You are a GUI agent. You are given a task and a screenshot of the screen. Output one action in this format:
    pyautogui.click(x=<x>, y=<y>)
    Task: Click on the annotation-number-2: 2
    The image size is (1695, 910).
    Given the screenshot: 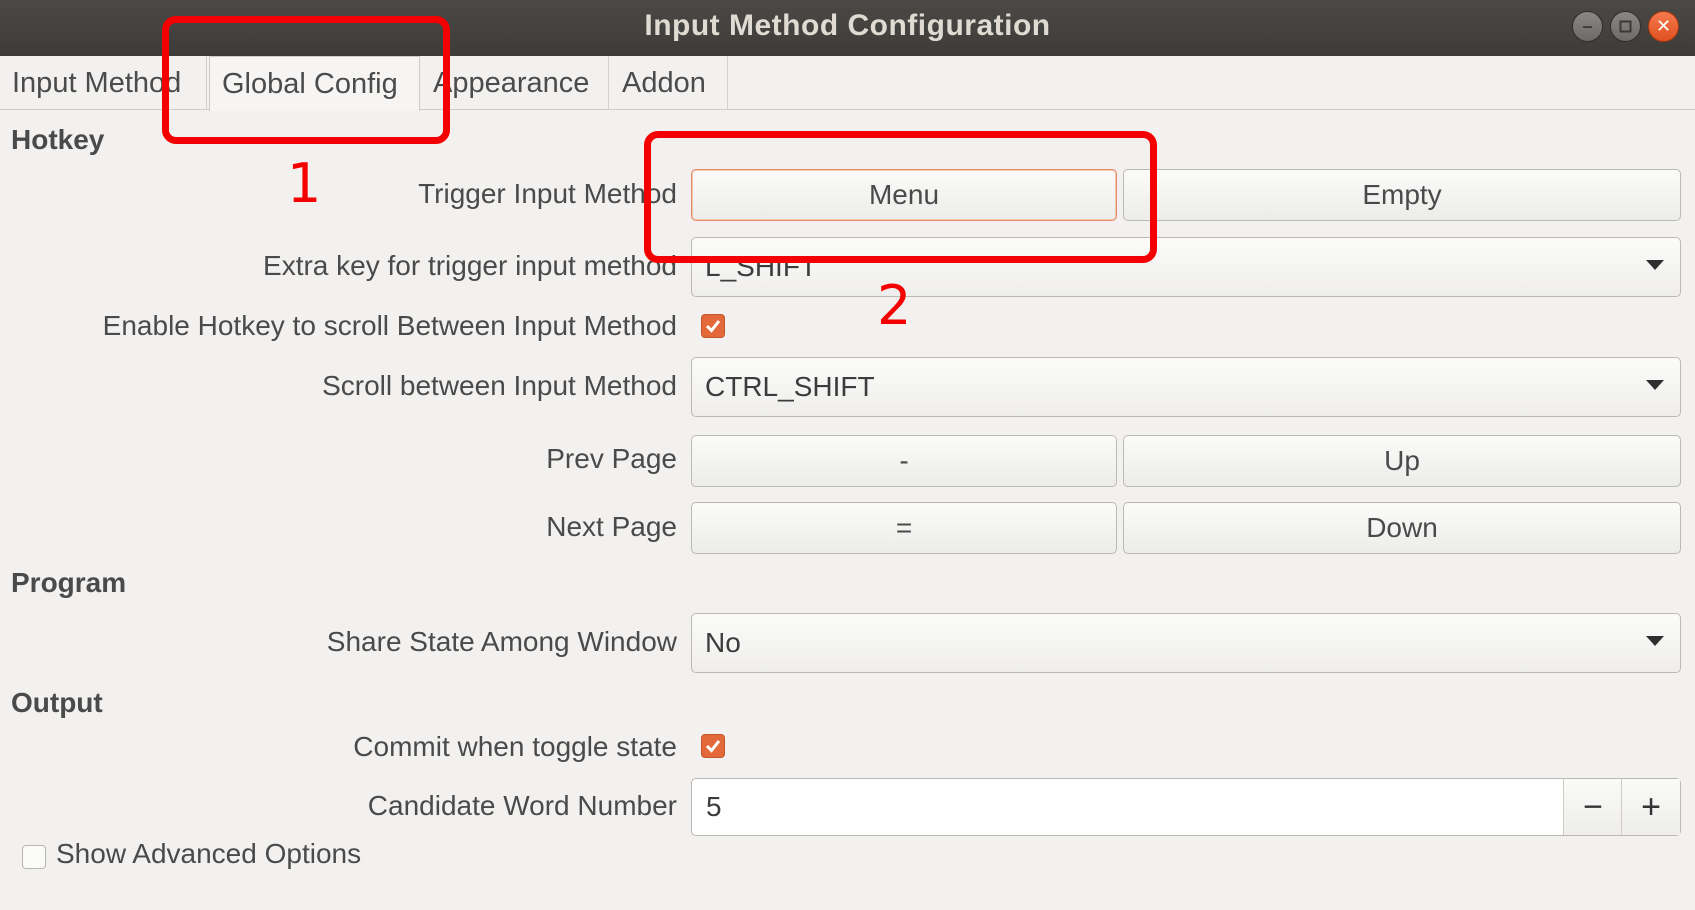 What is the action you would take?
    pyautogui.click(x=894, y=305)
    